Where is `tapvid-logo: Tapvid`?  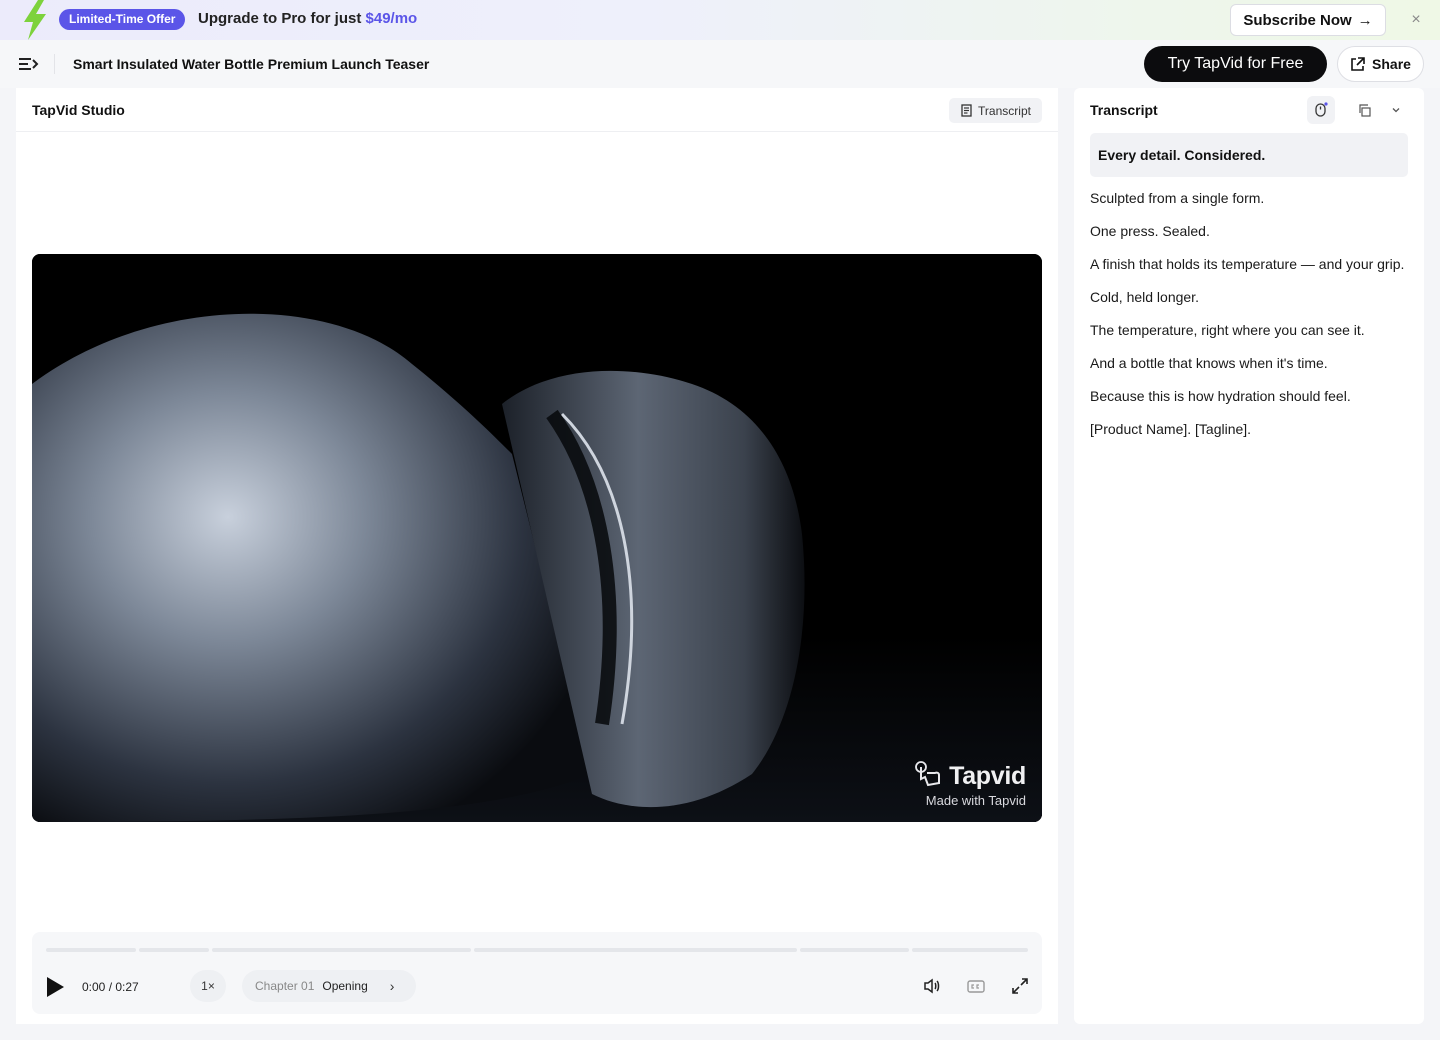
tapvid-logo: Tapvid is located at coordinates (969, 776).